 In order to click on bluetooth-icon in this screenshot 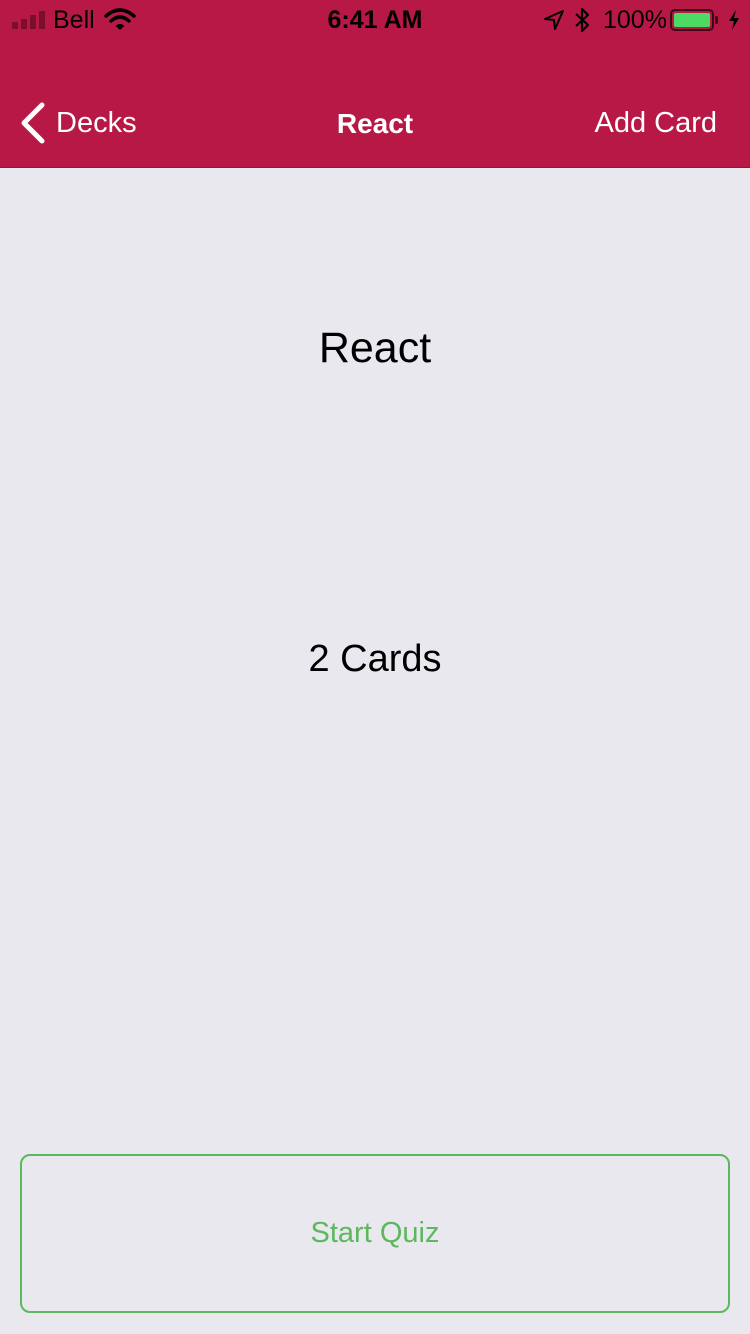, I will do `click(582, 20)`.